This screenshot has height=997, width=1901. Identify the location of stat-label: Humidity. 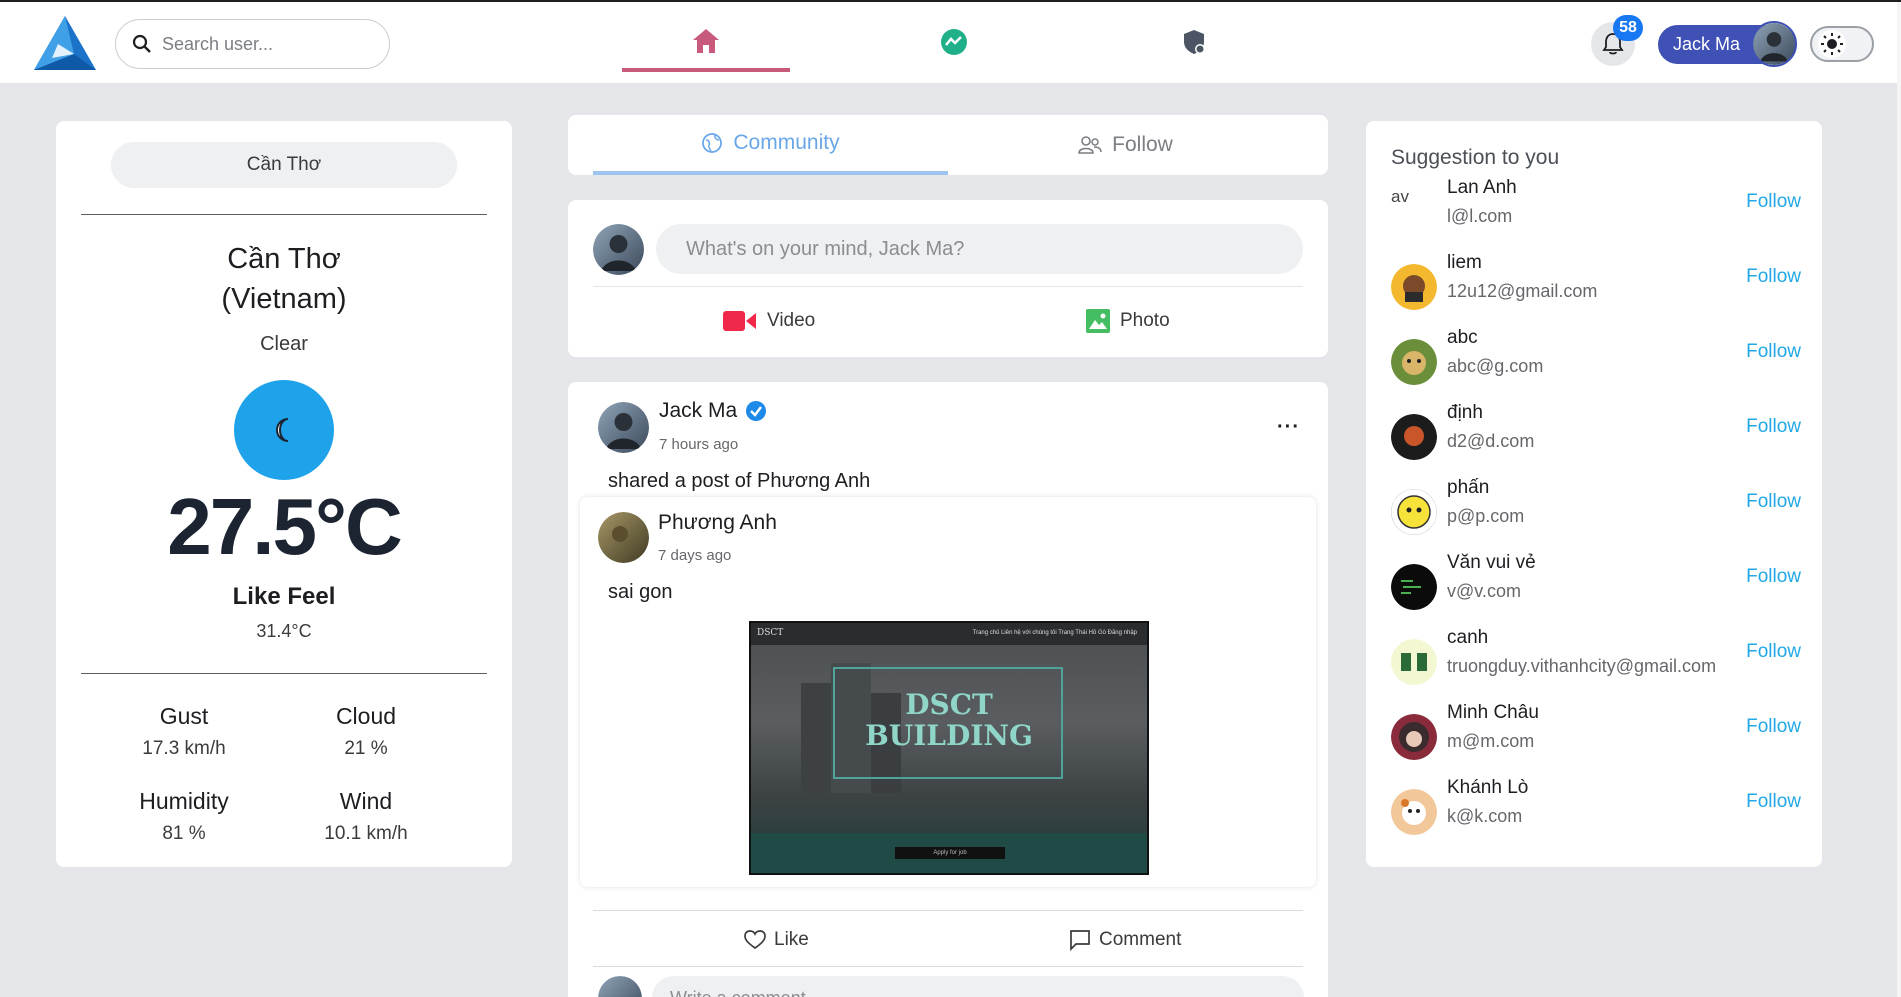
(184, 801).